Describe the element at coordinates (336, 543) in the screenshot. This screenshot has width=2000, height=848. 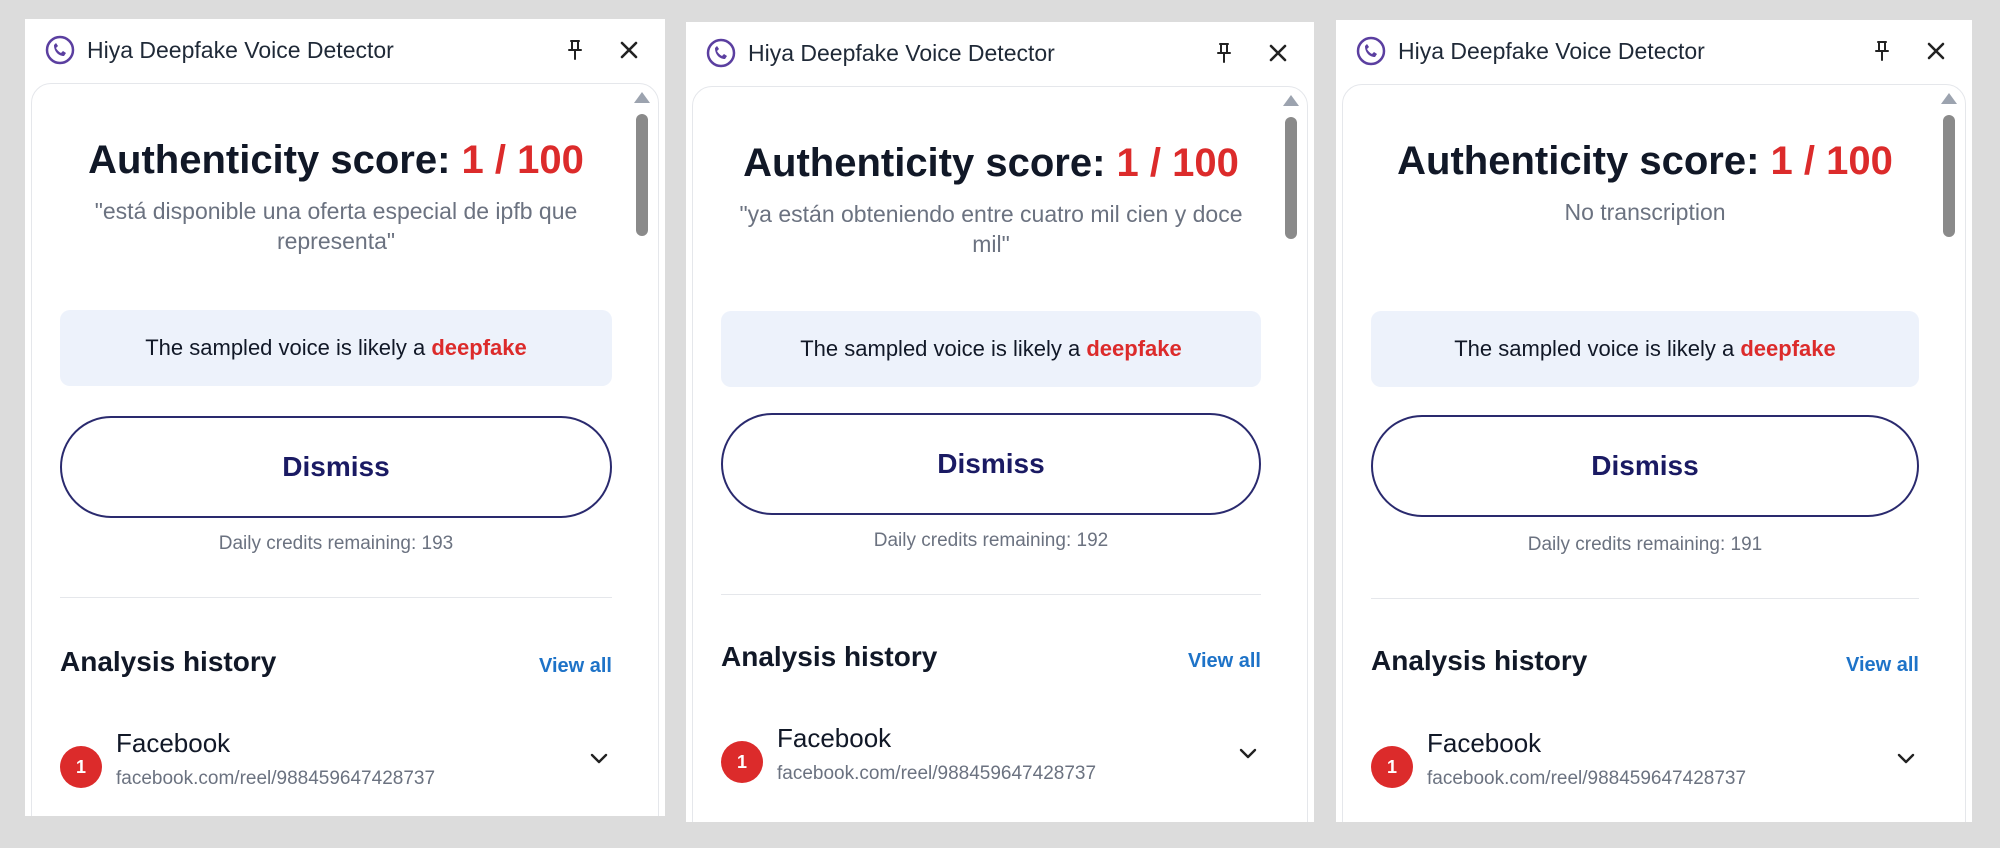
I see `daily-credits: Daily credits remaining: 193` at that location.